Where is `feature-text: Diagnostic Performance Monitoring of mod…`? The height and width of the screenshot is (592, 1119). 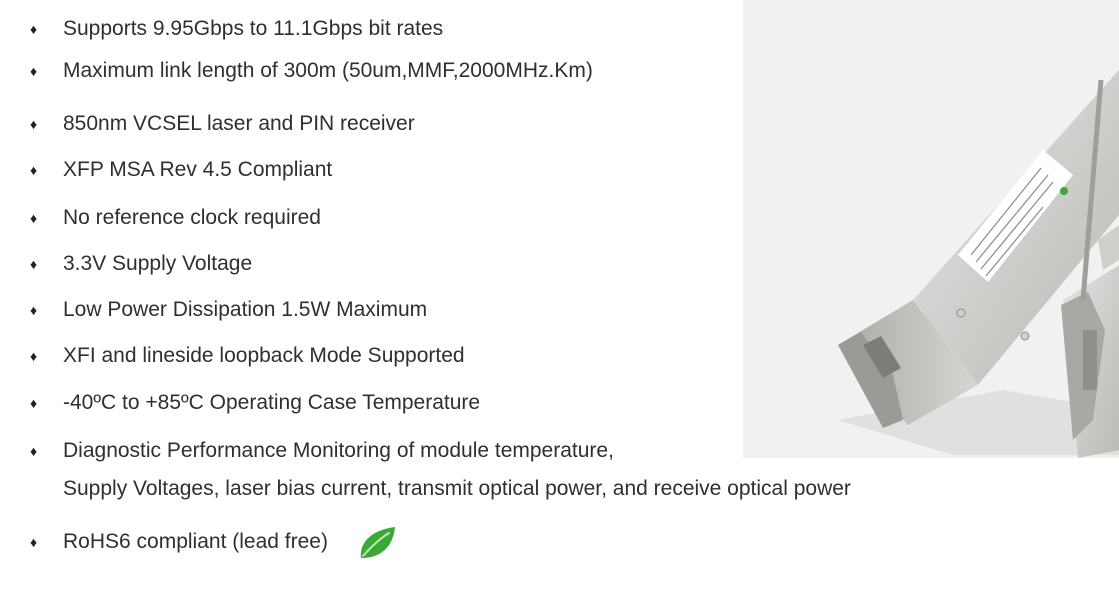 feature-text: Diagnostic Performance Monitoring of mod… is located at coordinates (338, 450).